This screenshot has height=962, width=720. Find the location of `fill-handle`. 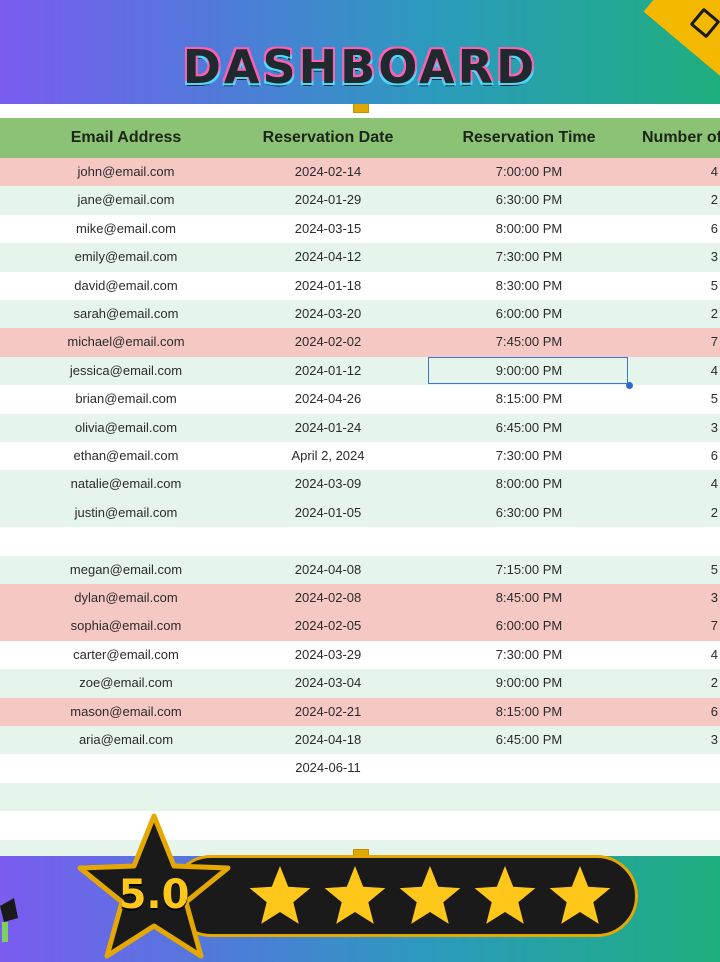

fill-handle is located at coordinates (629, 385).